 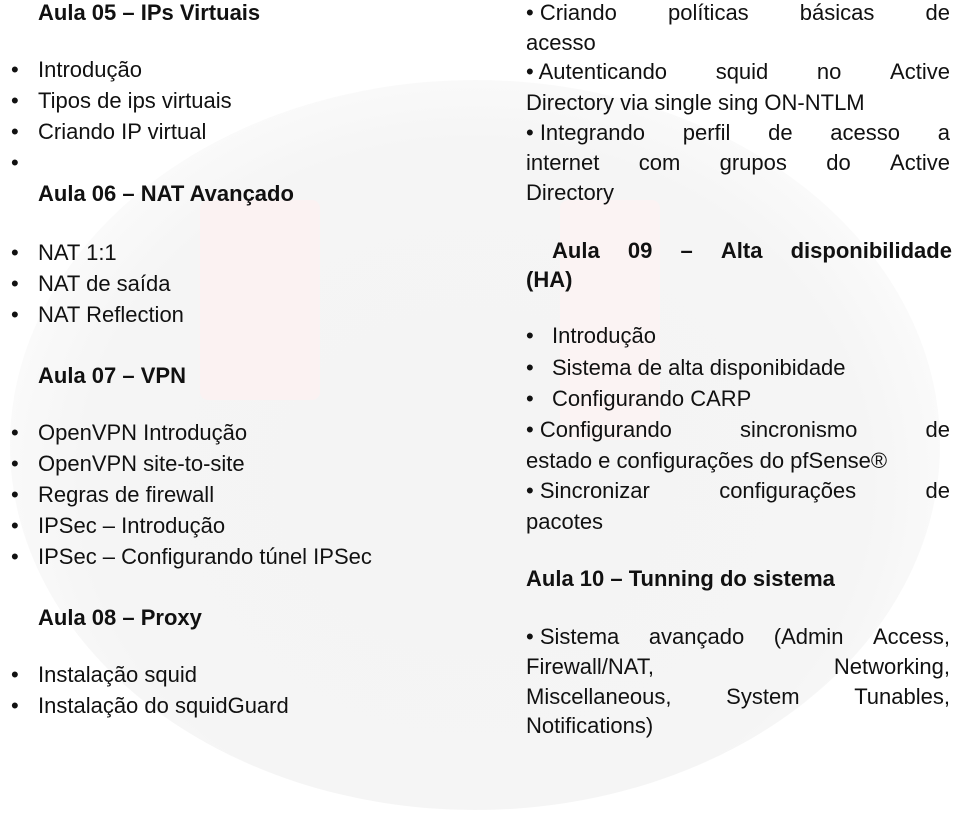 What do you see at coordinates (707, 460) in the screenshot?
I see `list-item-continuation: estado e configurações do pfSense®` at bounding box center [707, 460].